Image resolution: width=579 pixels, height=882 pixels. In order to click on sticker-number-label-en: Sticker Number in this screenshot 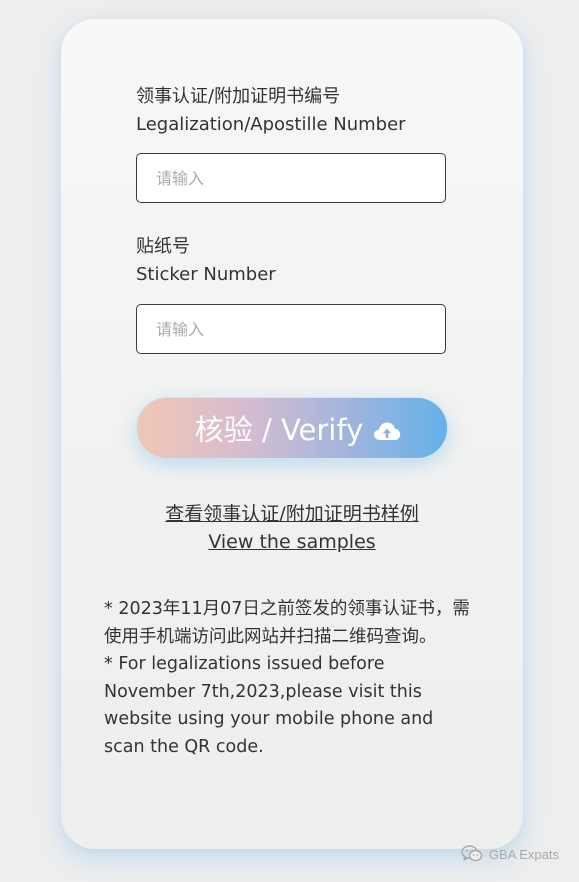, I will do `click(206, 274)`.